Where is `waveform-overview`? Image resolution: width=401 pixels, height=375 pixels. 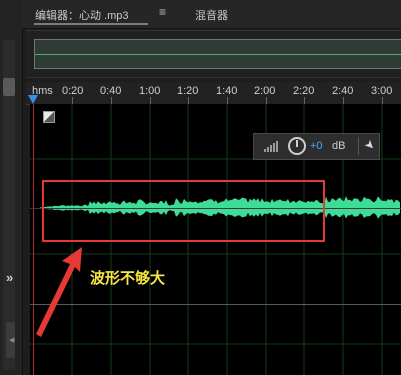 waveform-overview is located at coordinates (213, 54).